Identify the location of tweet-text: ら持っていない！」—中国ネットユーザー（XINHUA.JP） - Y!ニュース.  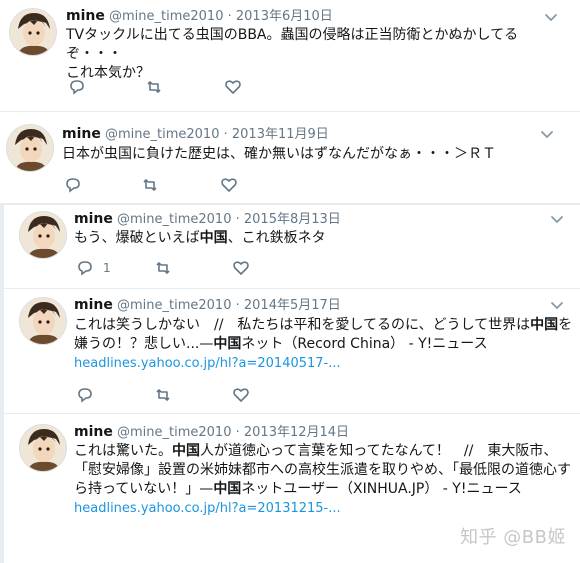
(324, 489).